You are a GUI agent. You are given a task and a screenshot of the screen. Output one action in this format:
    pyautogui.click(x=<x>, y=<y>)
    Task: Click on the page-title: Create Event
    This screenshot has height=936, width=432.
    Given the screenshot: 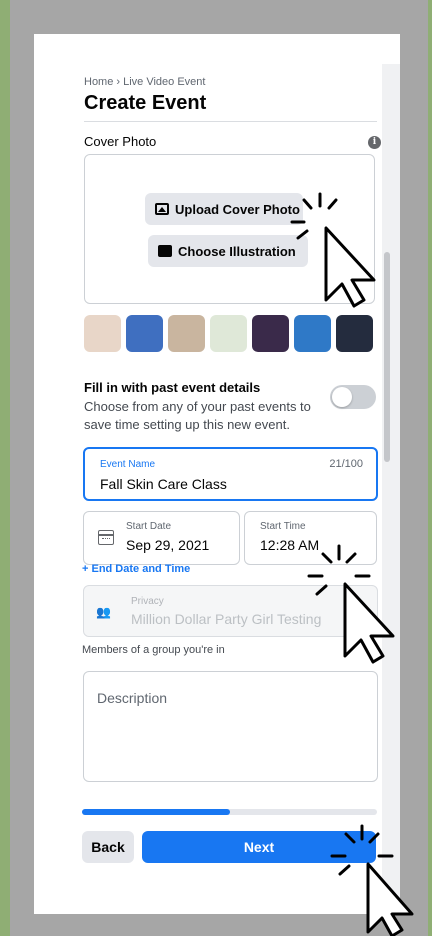 What is the action you would take?
    pyautogui.click(x=145, y=103)
    